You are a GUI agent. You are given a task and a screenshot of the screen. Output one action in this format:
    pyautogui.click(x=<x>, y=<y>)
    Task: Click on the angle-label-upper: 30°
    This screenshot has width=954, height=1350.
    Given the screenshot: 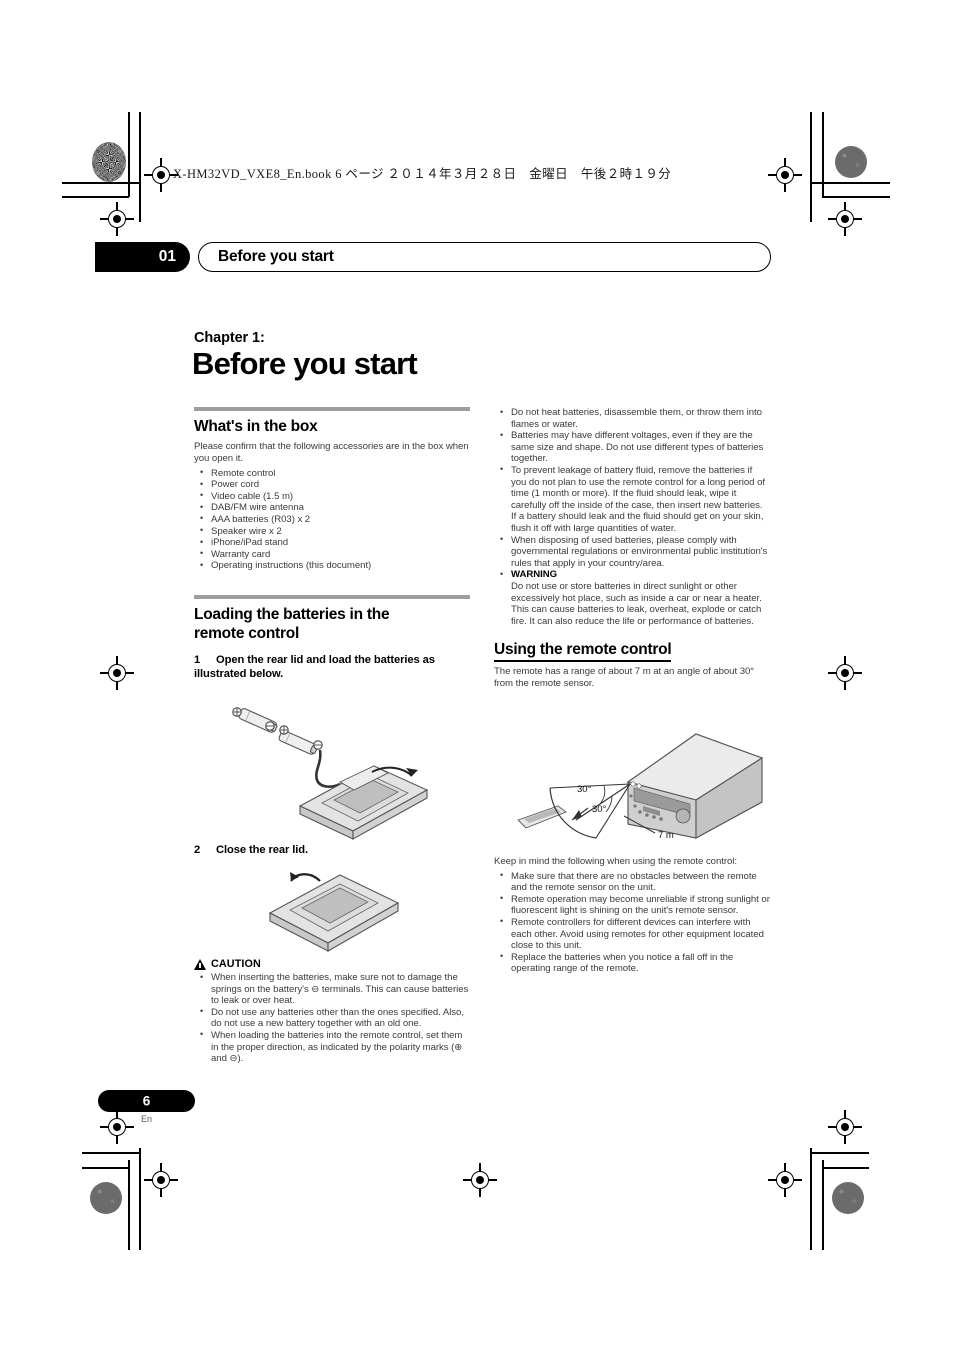 What is the action you would take?
    pyautogui.click(x=584, y=789)
    